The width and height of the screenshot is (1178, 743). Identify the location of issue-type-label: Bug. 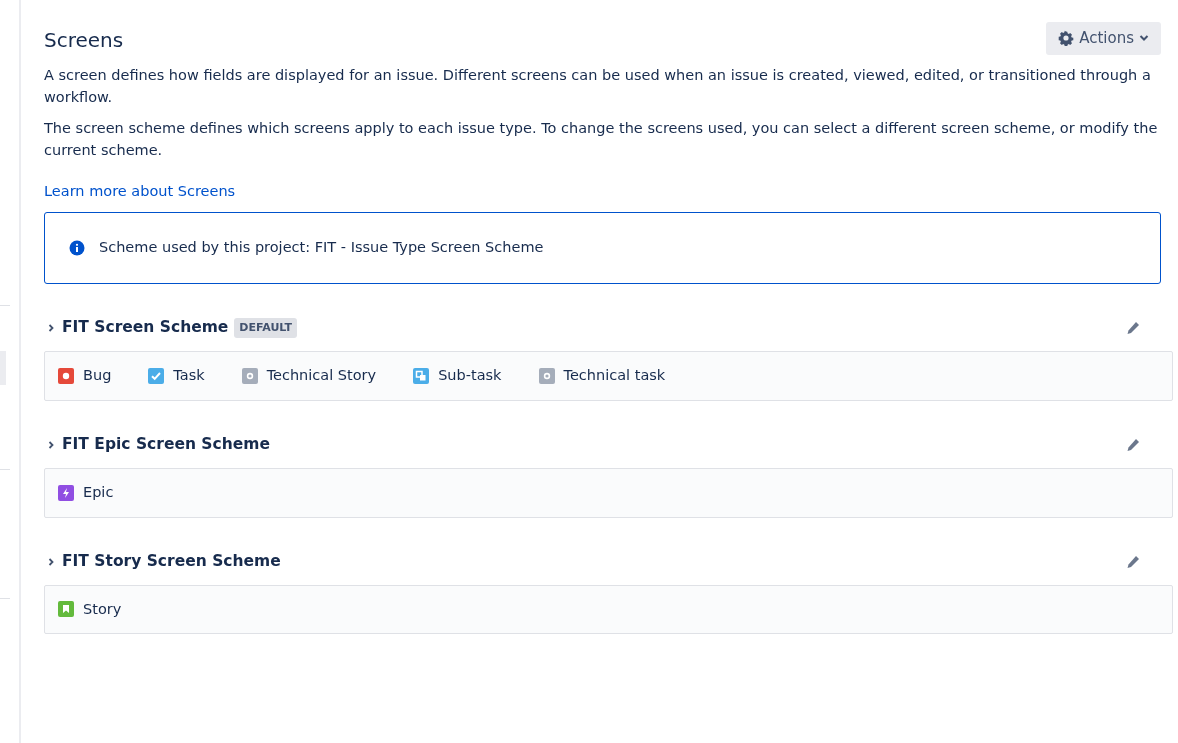
(97, 375).